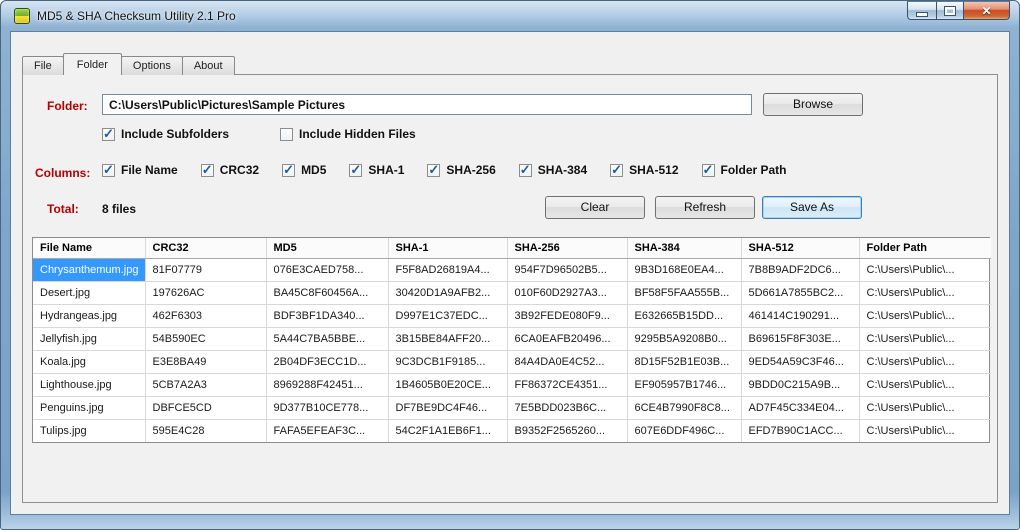  Describe the element at coordinates (987, 10) in the screenshot. I see `close-button: ✕` at that location.